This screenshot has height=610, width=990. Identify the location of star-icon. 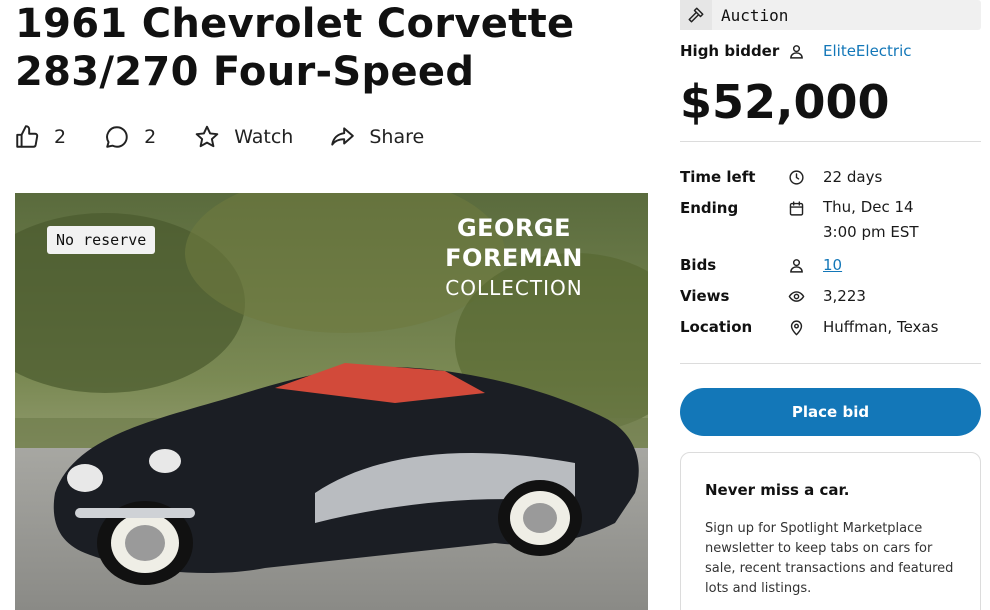
(207, 136).